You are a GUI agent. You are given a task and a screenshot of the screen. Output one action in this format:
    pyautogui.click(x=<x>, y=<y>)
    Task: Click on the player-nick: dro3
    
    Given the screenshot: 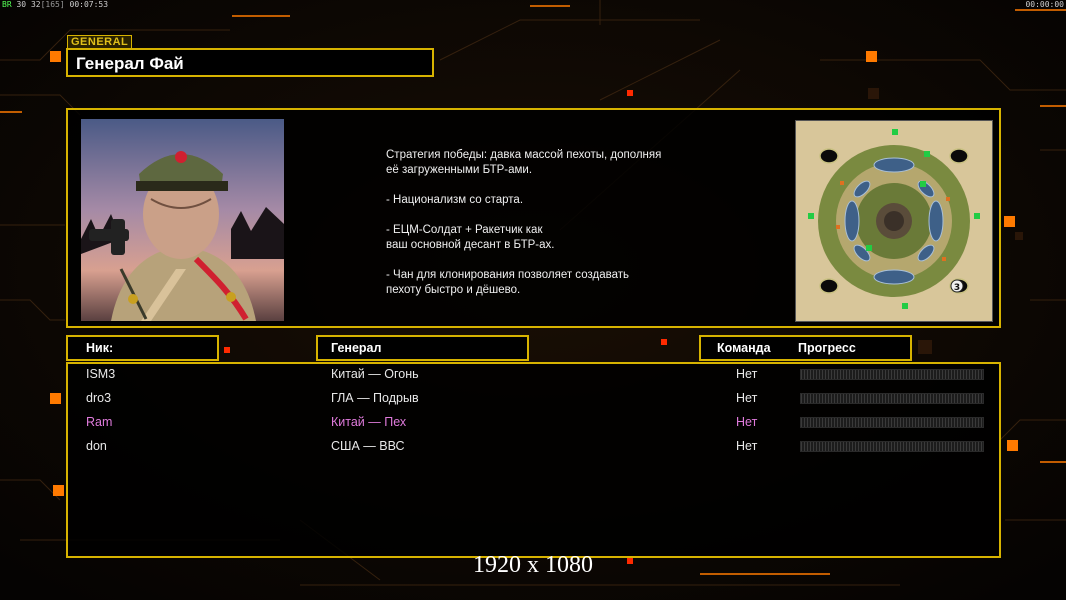 What is the action you would take?
    pyautogui.click(x=99, y=398)
    